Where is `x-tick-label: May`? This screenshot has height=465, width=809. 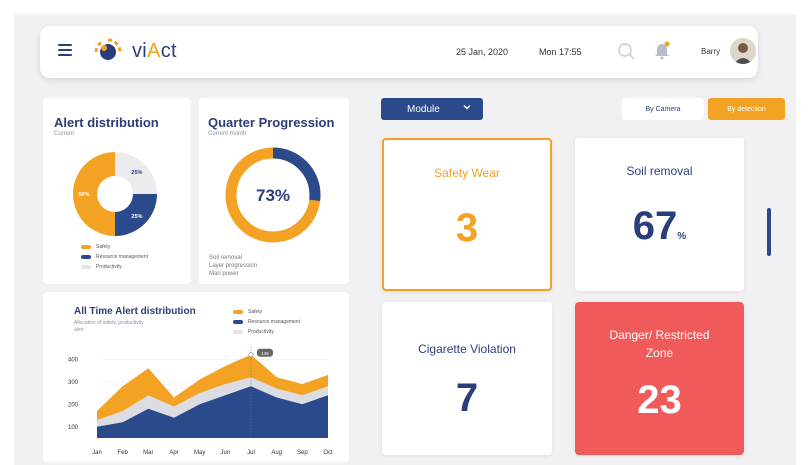
x-tick-label: May is located at coordinates (199, 453).